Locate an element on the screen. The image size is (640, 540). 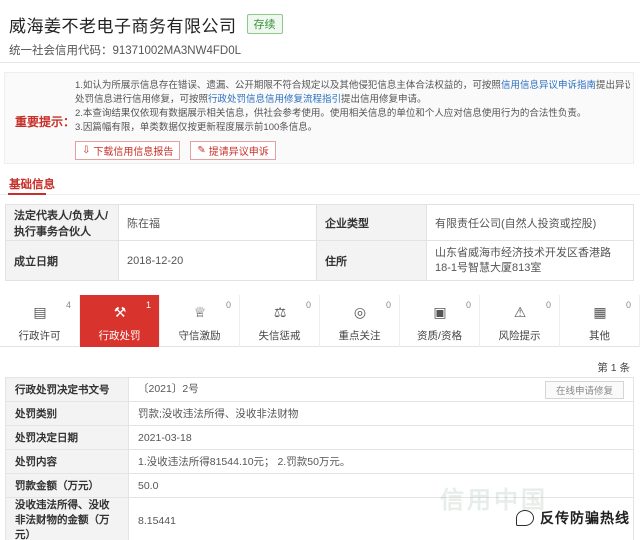
notice-buttons: ⇩ 下载信用信息报告 ✎ 提请异议申诉 is located at coordinates (175, 150).